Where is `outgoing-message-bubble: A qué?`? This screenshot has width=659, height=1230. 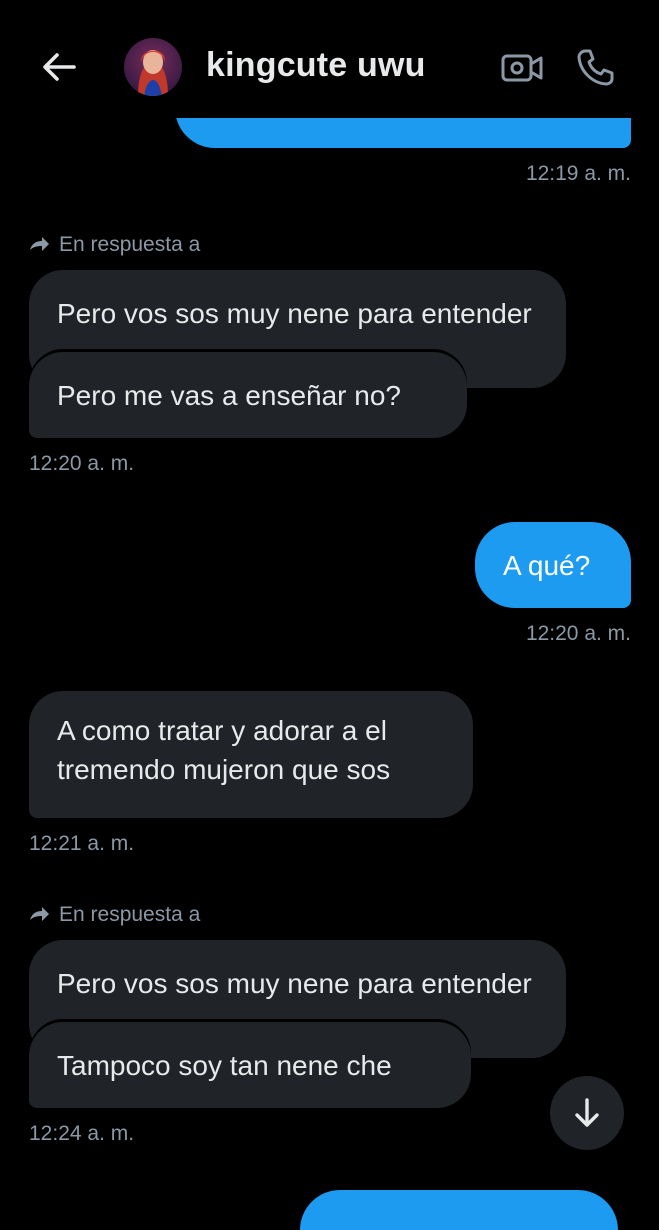 outgoing-message-bubble: A qué? is located at coordinates (553, 565).